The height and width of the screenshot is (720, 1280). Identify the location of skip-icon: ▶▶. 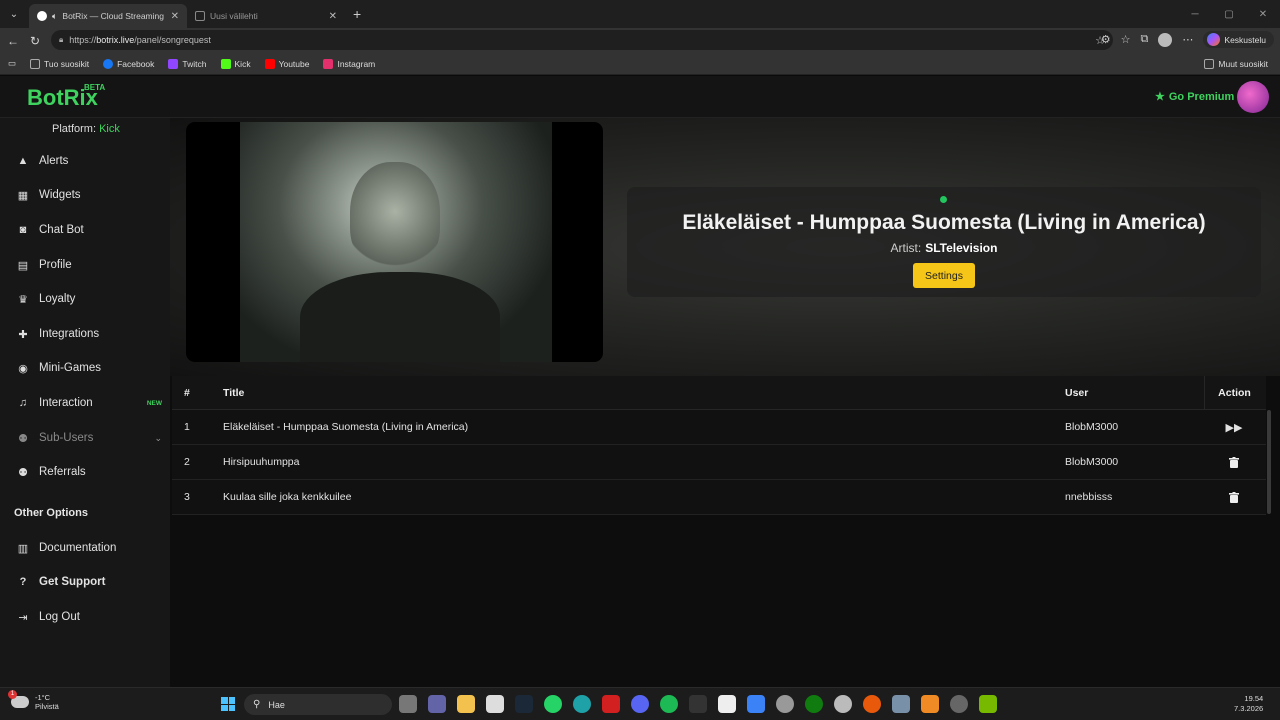
(1234, 427).